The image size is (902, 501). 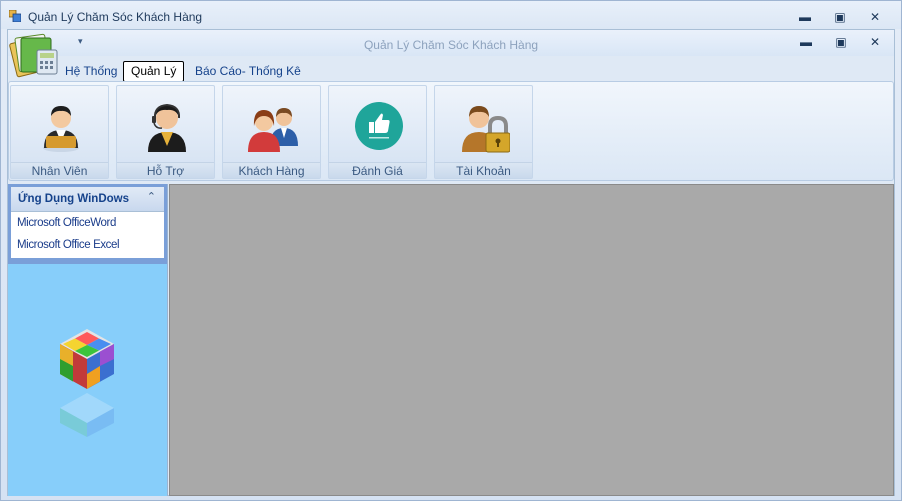 I want to click on tab-bao-cao-thong-ke: Báo Cáo- Thống Kê, so click(x=248, y=71).